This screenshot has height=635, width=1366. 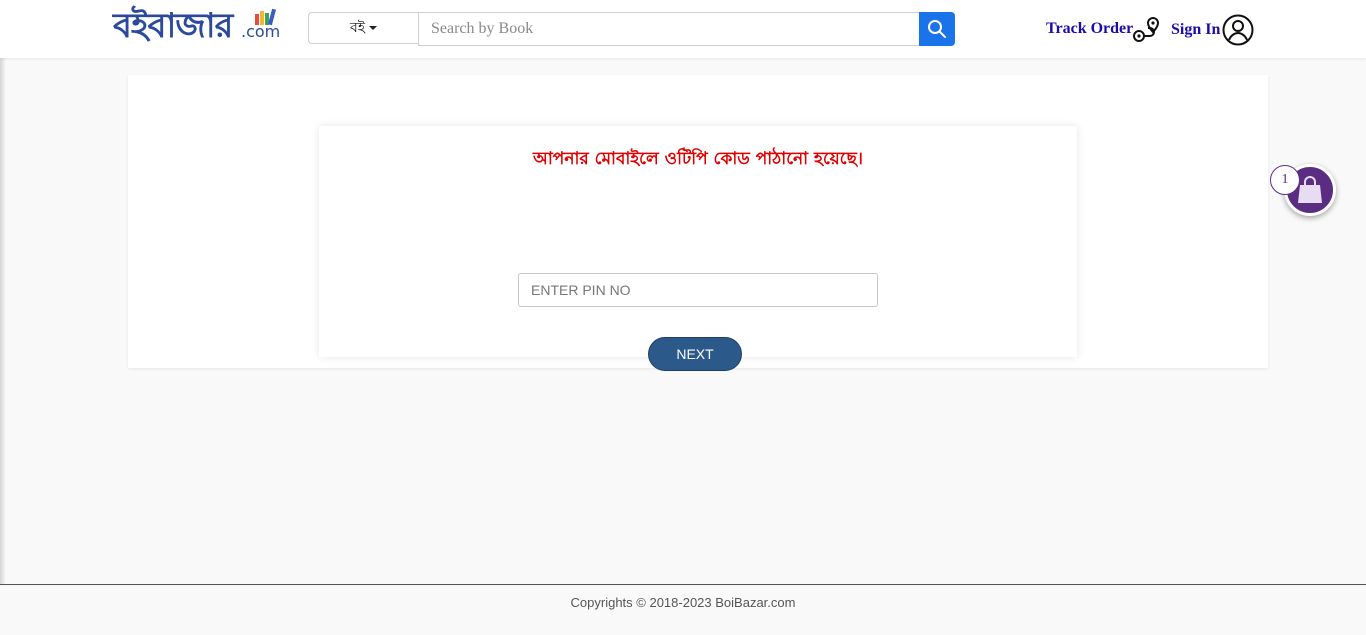 I want to click on site-logo: বইবাজার .com, so click(x=197, y=26).